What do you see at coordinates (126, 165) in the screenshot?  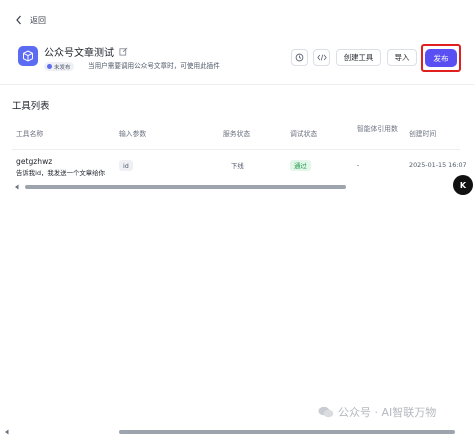 I see `input-param-tag: id` at bounding box center [126, 165].